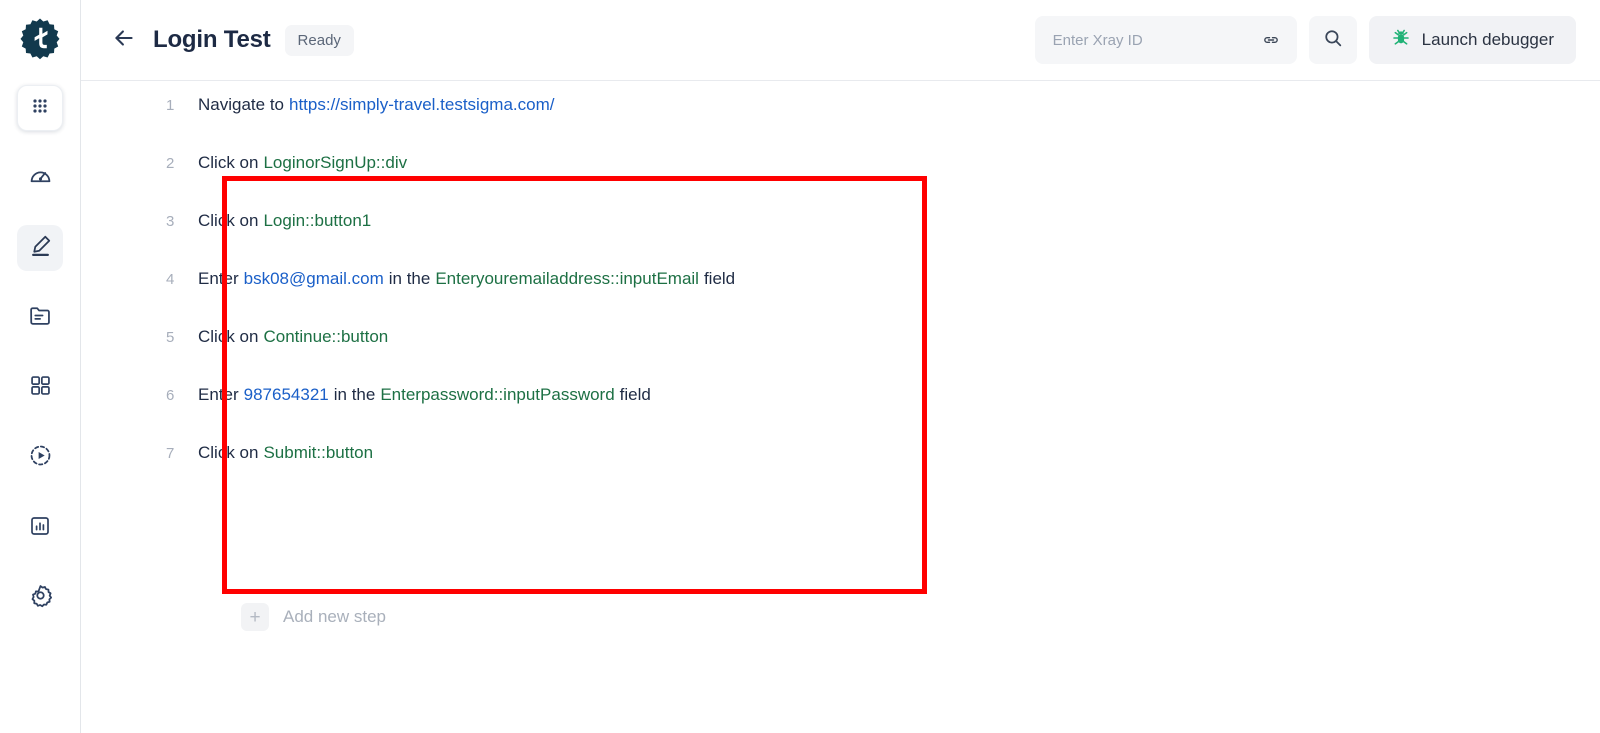 The image size is (1600, 733). I want to click on pencil-icon, so click(40, 248).